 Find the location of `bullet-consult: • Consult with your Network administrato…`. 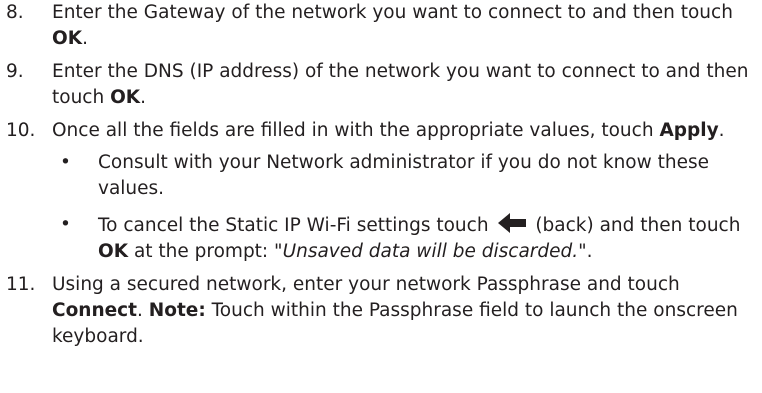

bullet-consult: • Consult with your Network administrato… is located at coordinates (407, 176).